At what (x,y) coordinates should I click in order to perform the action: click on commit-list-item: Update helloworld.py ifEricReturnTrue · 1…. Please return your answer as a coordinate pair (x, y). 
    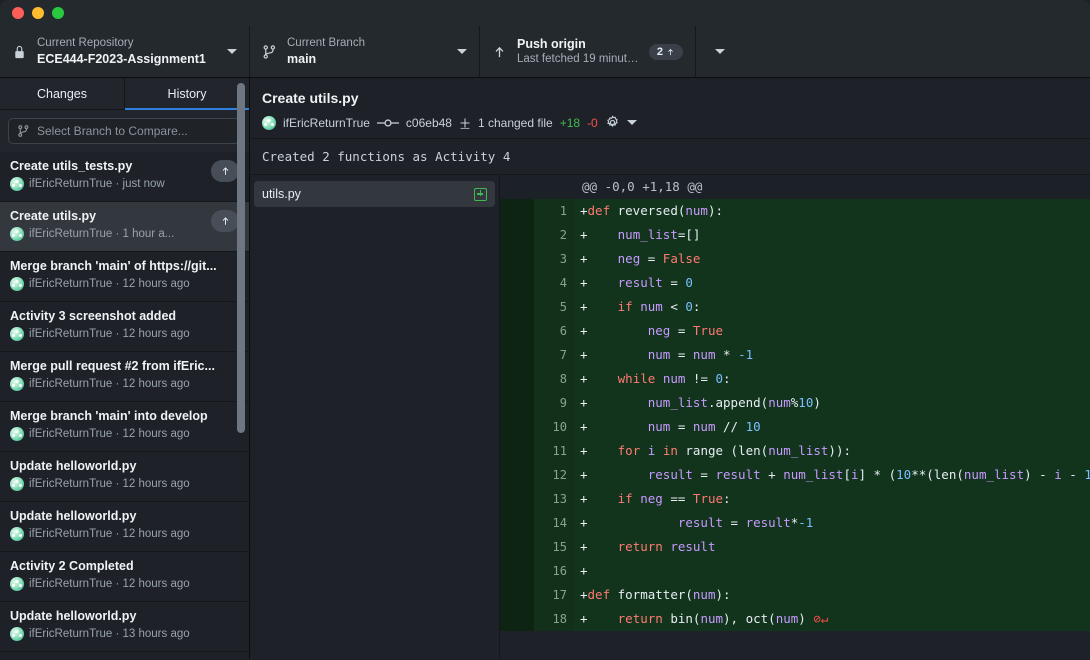
    Looking at the image, I should click on (124, 627).